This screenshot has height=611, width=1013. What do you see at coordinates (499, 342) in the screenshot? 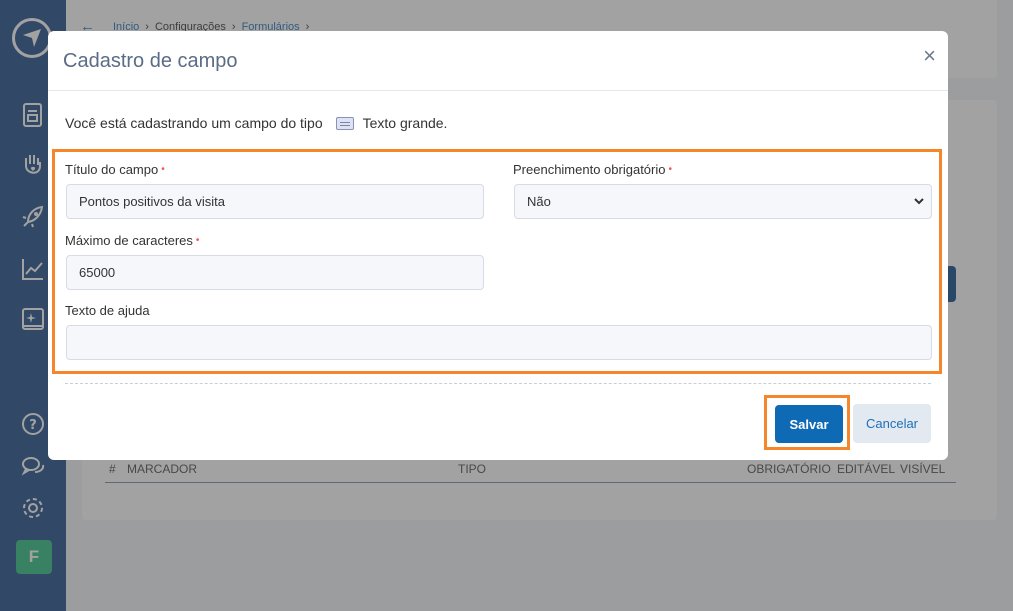
I see `help-text-input` at bounding box center [499, 342].